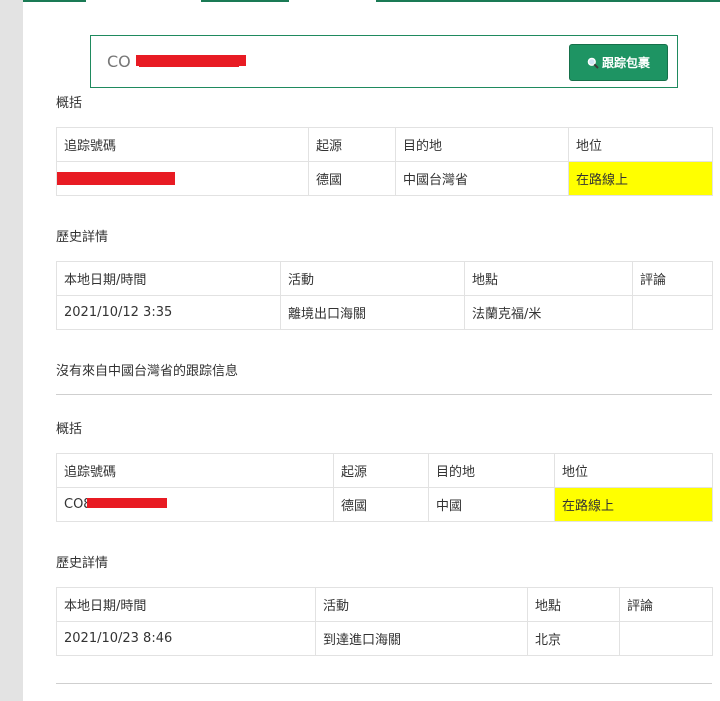  I want to click on track-package-button-label: 跟踪包裹, so click(625, 63).